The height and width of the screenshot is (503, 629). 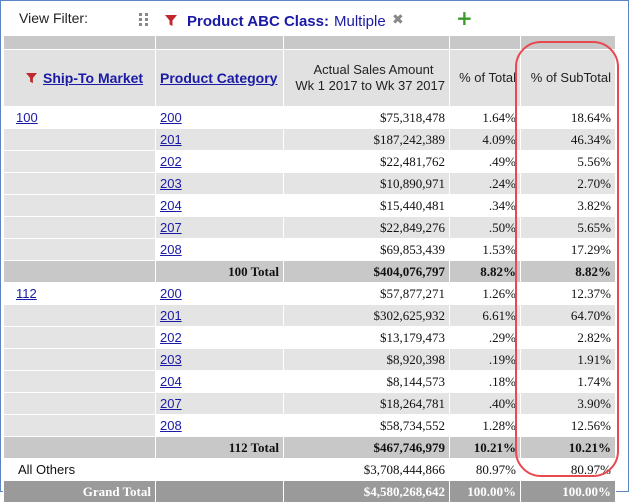 I want to click on all-others-pct-total: 80.97%, so click(x=485, y=469).